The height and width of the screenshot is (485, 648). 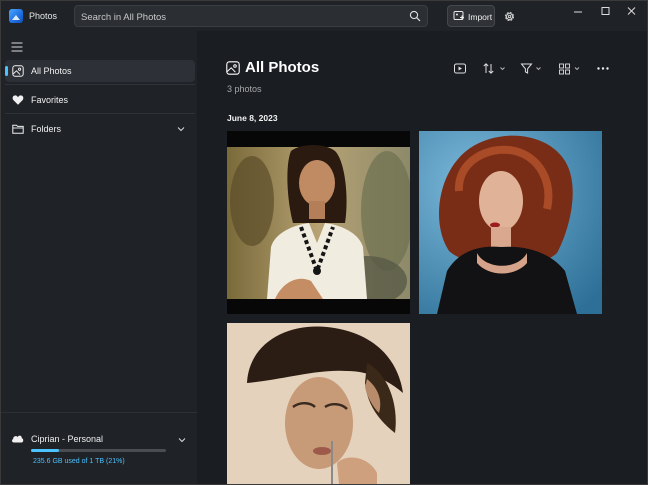 What do you see at coordinates (100, 71) in the screenshot?
I see `sidebar-item-all-photos: All Photos` at bounding box center [100, 71].